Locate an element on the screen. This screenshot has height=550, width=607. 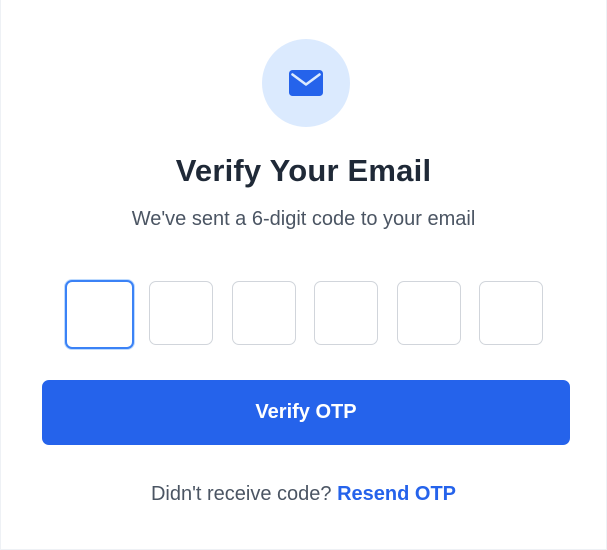
otp-input-group is located at coordinates (305, 315).